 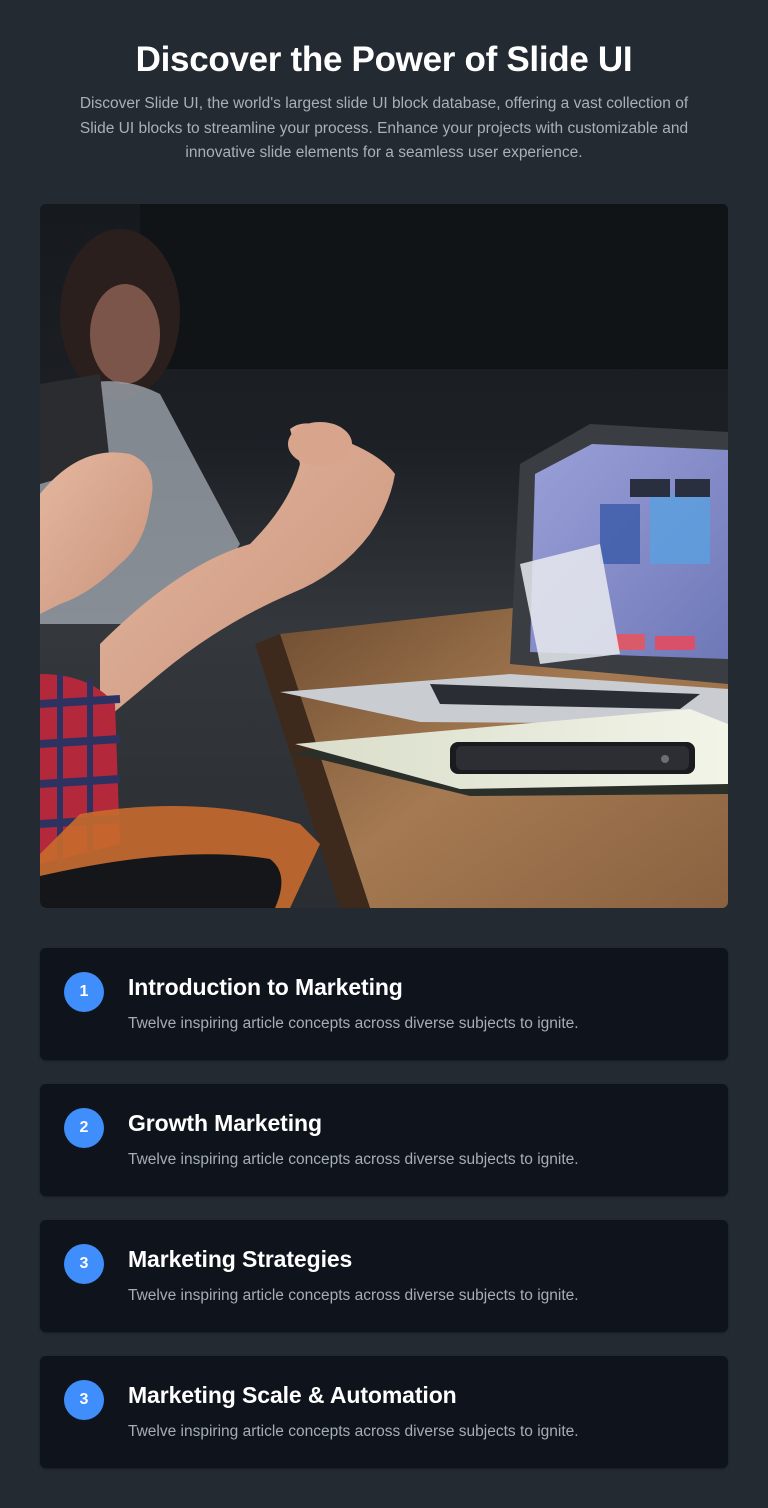 I want to click on topic-title: Marketing Strategies, so click(x=240, y=1259).